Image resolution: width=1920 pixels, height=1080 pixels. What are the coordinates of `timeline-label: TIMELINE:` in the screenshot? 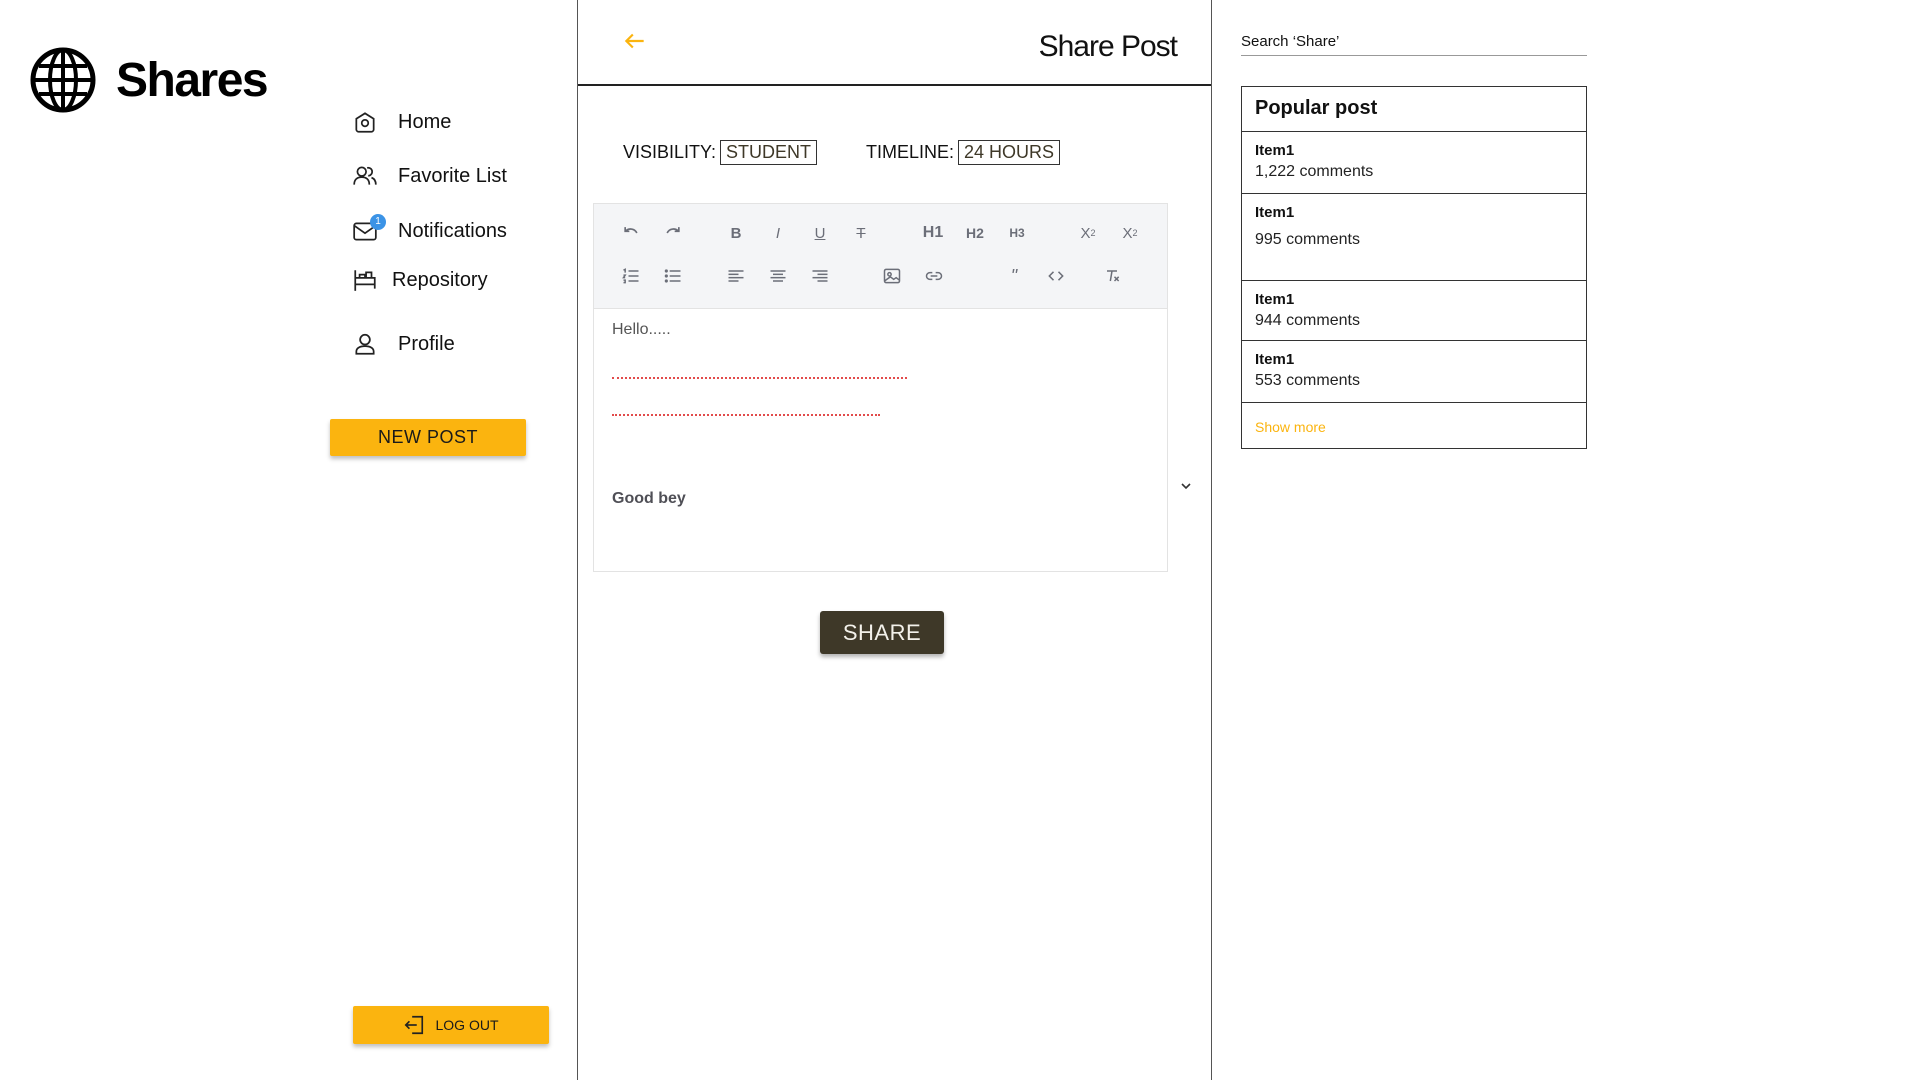 It's located at (910, 152).